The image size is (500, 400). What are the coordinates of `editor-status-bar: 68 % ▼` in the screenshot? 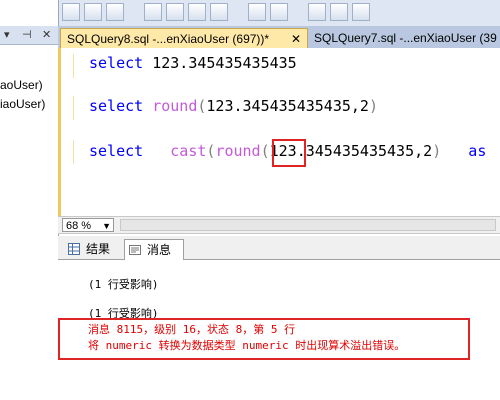 It's located at (279, 225).